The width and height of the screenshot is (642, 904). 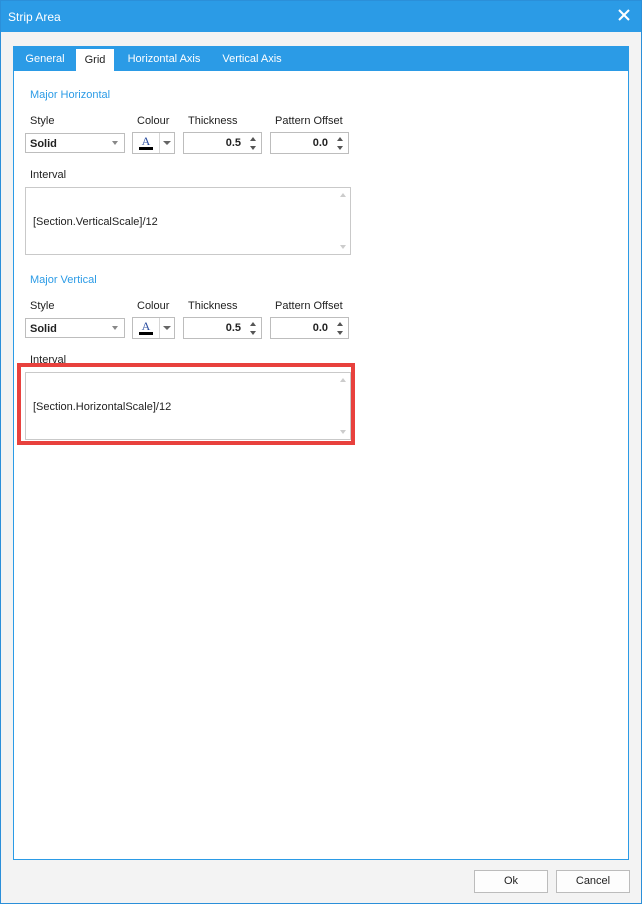 What do you see at coordinates (213, 121) in the screenshot?
I see `h-thickness-label: Thickness` at bounding box center [213, 121].